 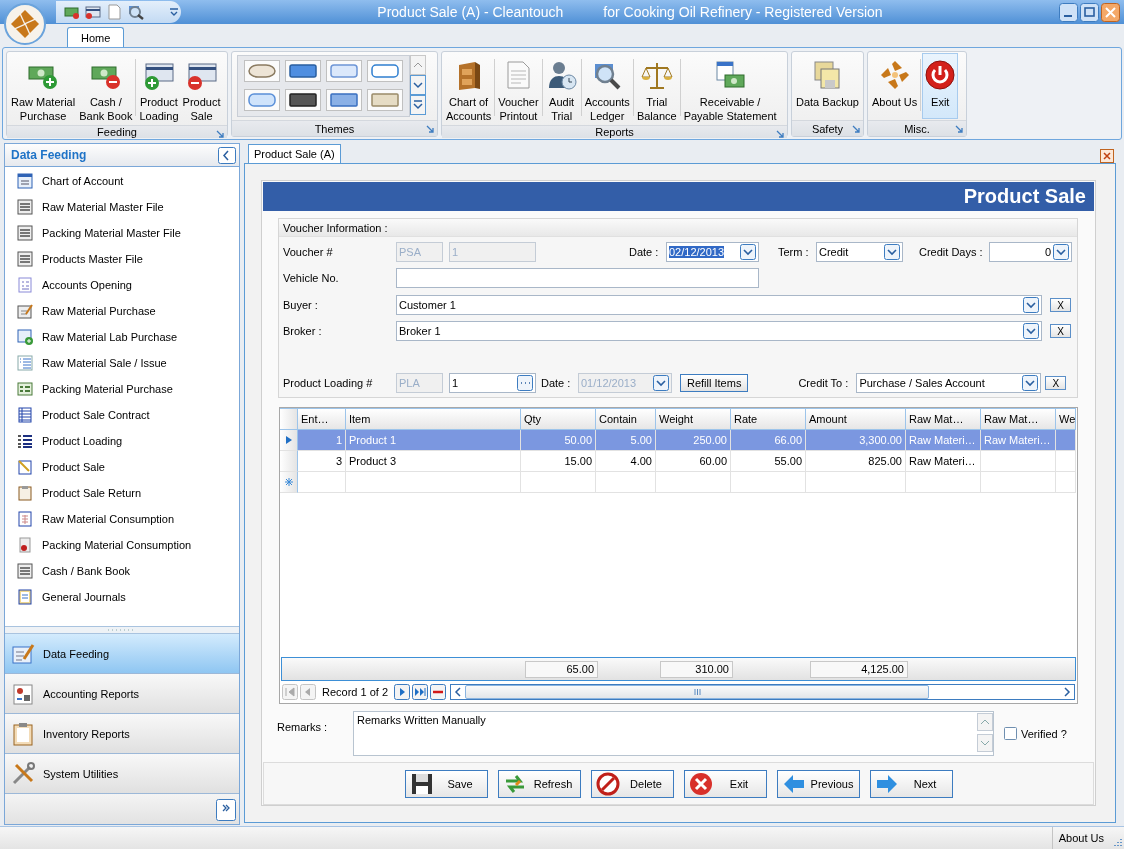 I want to click on sidebar-item: Product Loading, so click(x=122, y=441).